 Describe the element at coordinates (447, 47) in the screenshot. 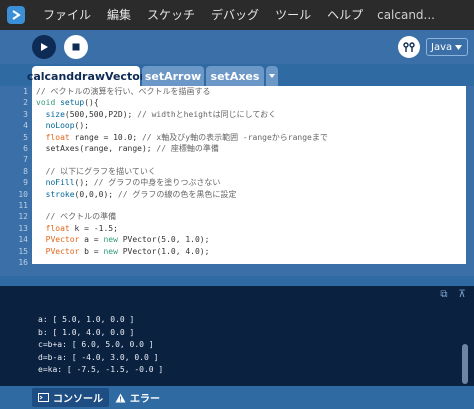

I see `mode-select: Java` at that location.